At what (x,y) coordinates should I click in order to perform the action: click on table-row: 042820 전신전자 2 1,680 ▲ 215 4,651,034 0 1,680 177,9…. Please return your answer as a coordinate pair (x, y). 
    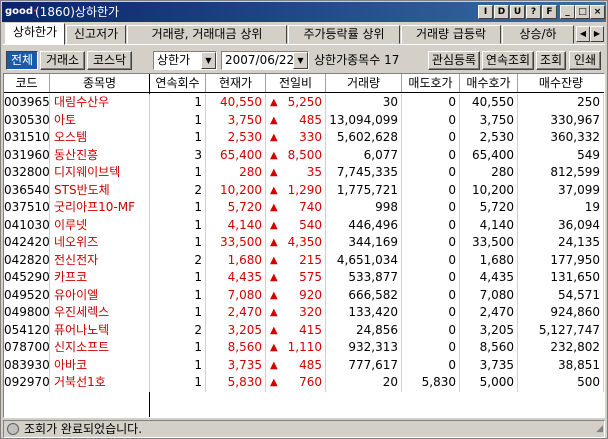
    Looking at the image, I should click on (304, 260).